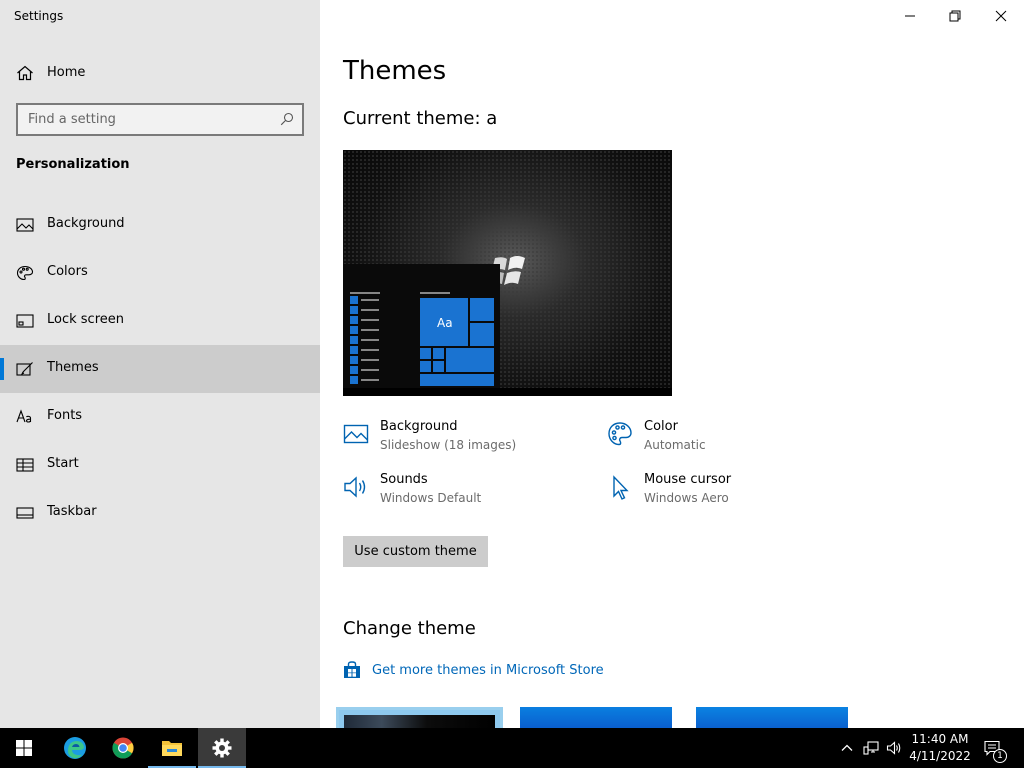  I want to click on minimize-button, so click(910, 16).